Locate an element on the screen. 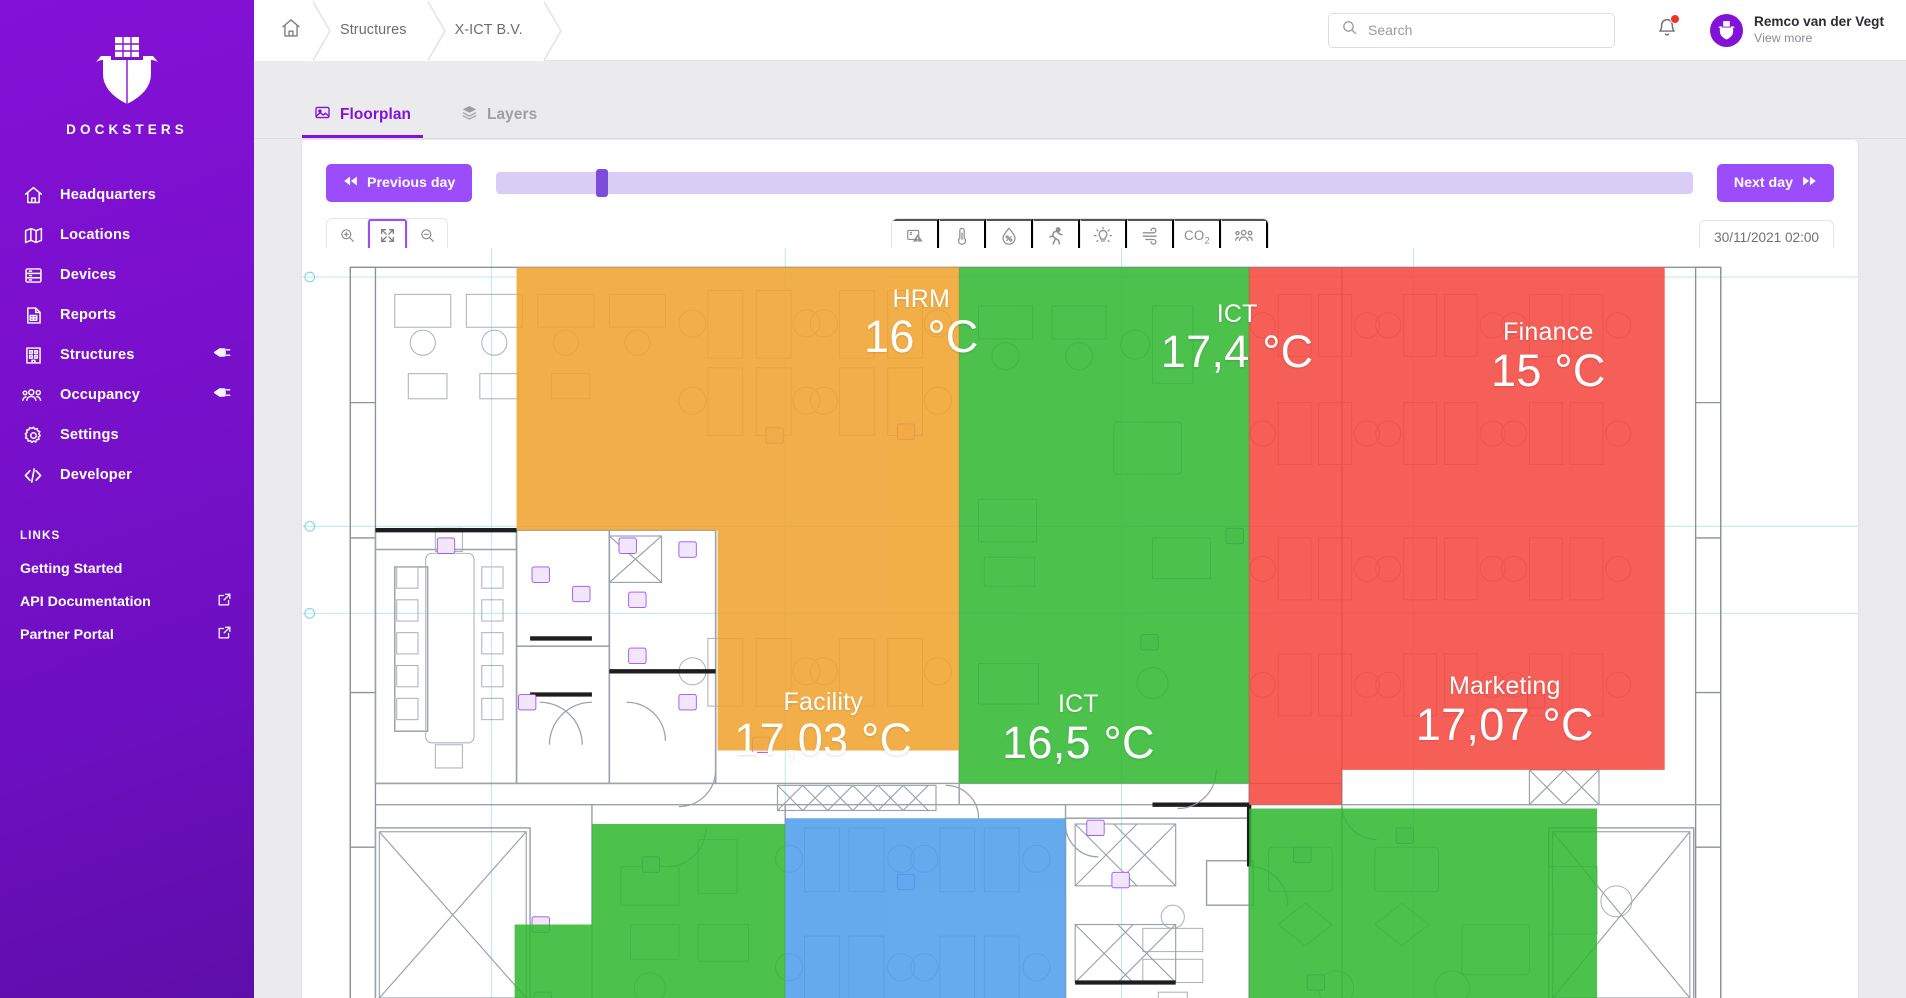 The width and height of the screenshot is (1906, 998). breadcrumb: Structures X-ICT B.V. is located at coordinates (408, 31).